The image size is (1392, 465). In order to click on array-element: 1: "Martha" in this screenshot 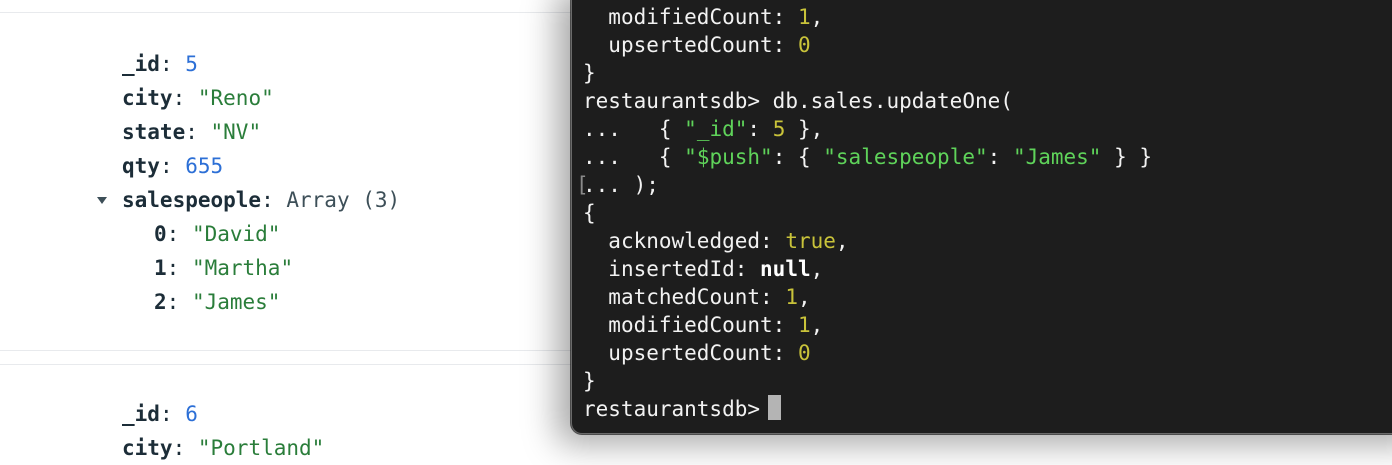, I will do `click(224, 268)`.